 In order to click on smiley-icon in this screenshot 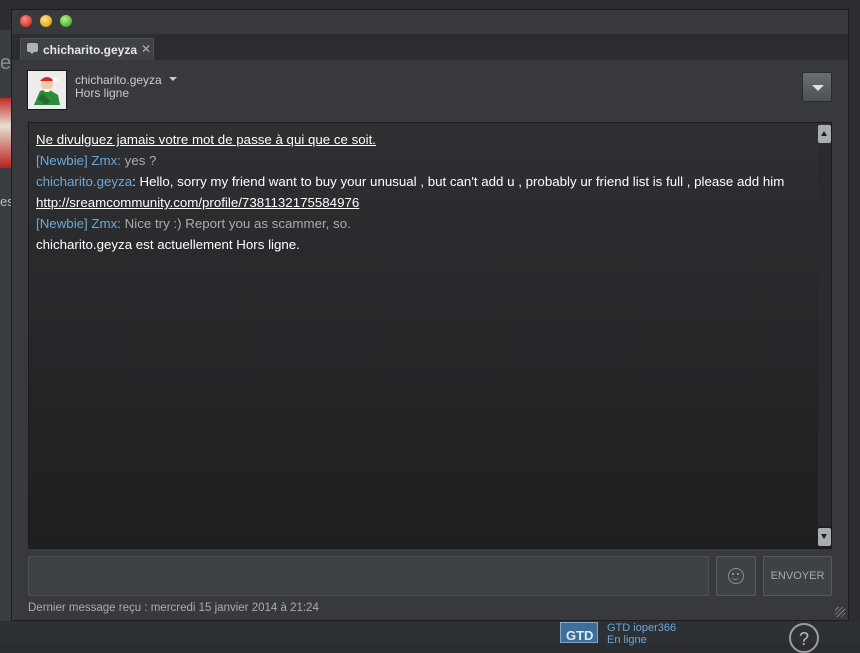, I will do `click(736, 576)`.